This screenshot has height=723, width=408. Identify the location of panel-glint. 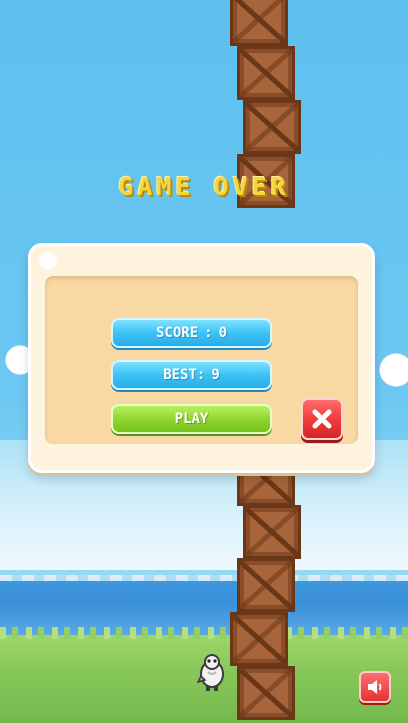
(48, 261).